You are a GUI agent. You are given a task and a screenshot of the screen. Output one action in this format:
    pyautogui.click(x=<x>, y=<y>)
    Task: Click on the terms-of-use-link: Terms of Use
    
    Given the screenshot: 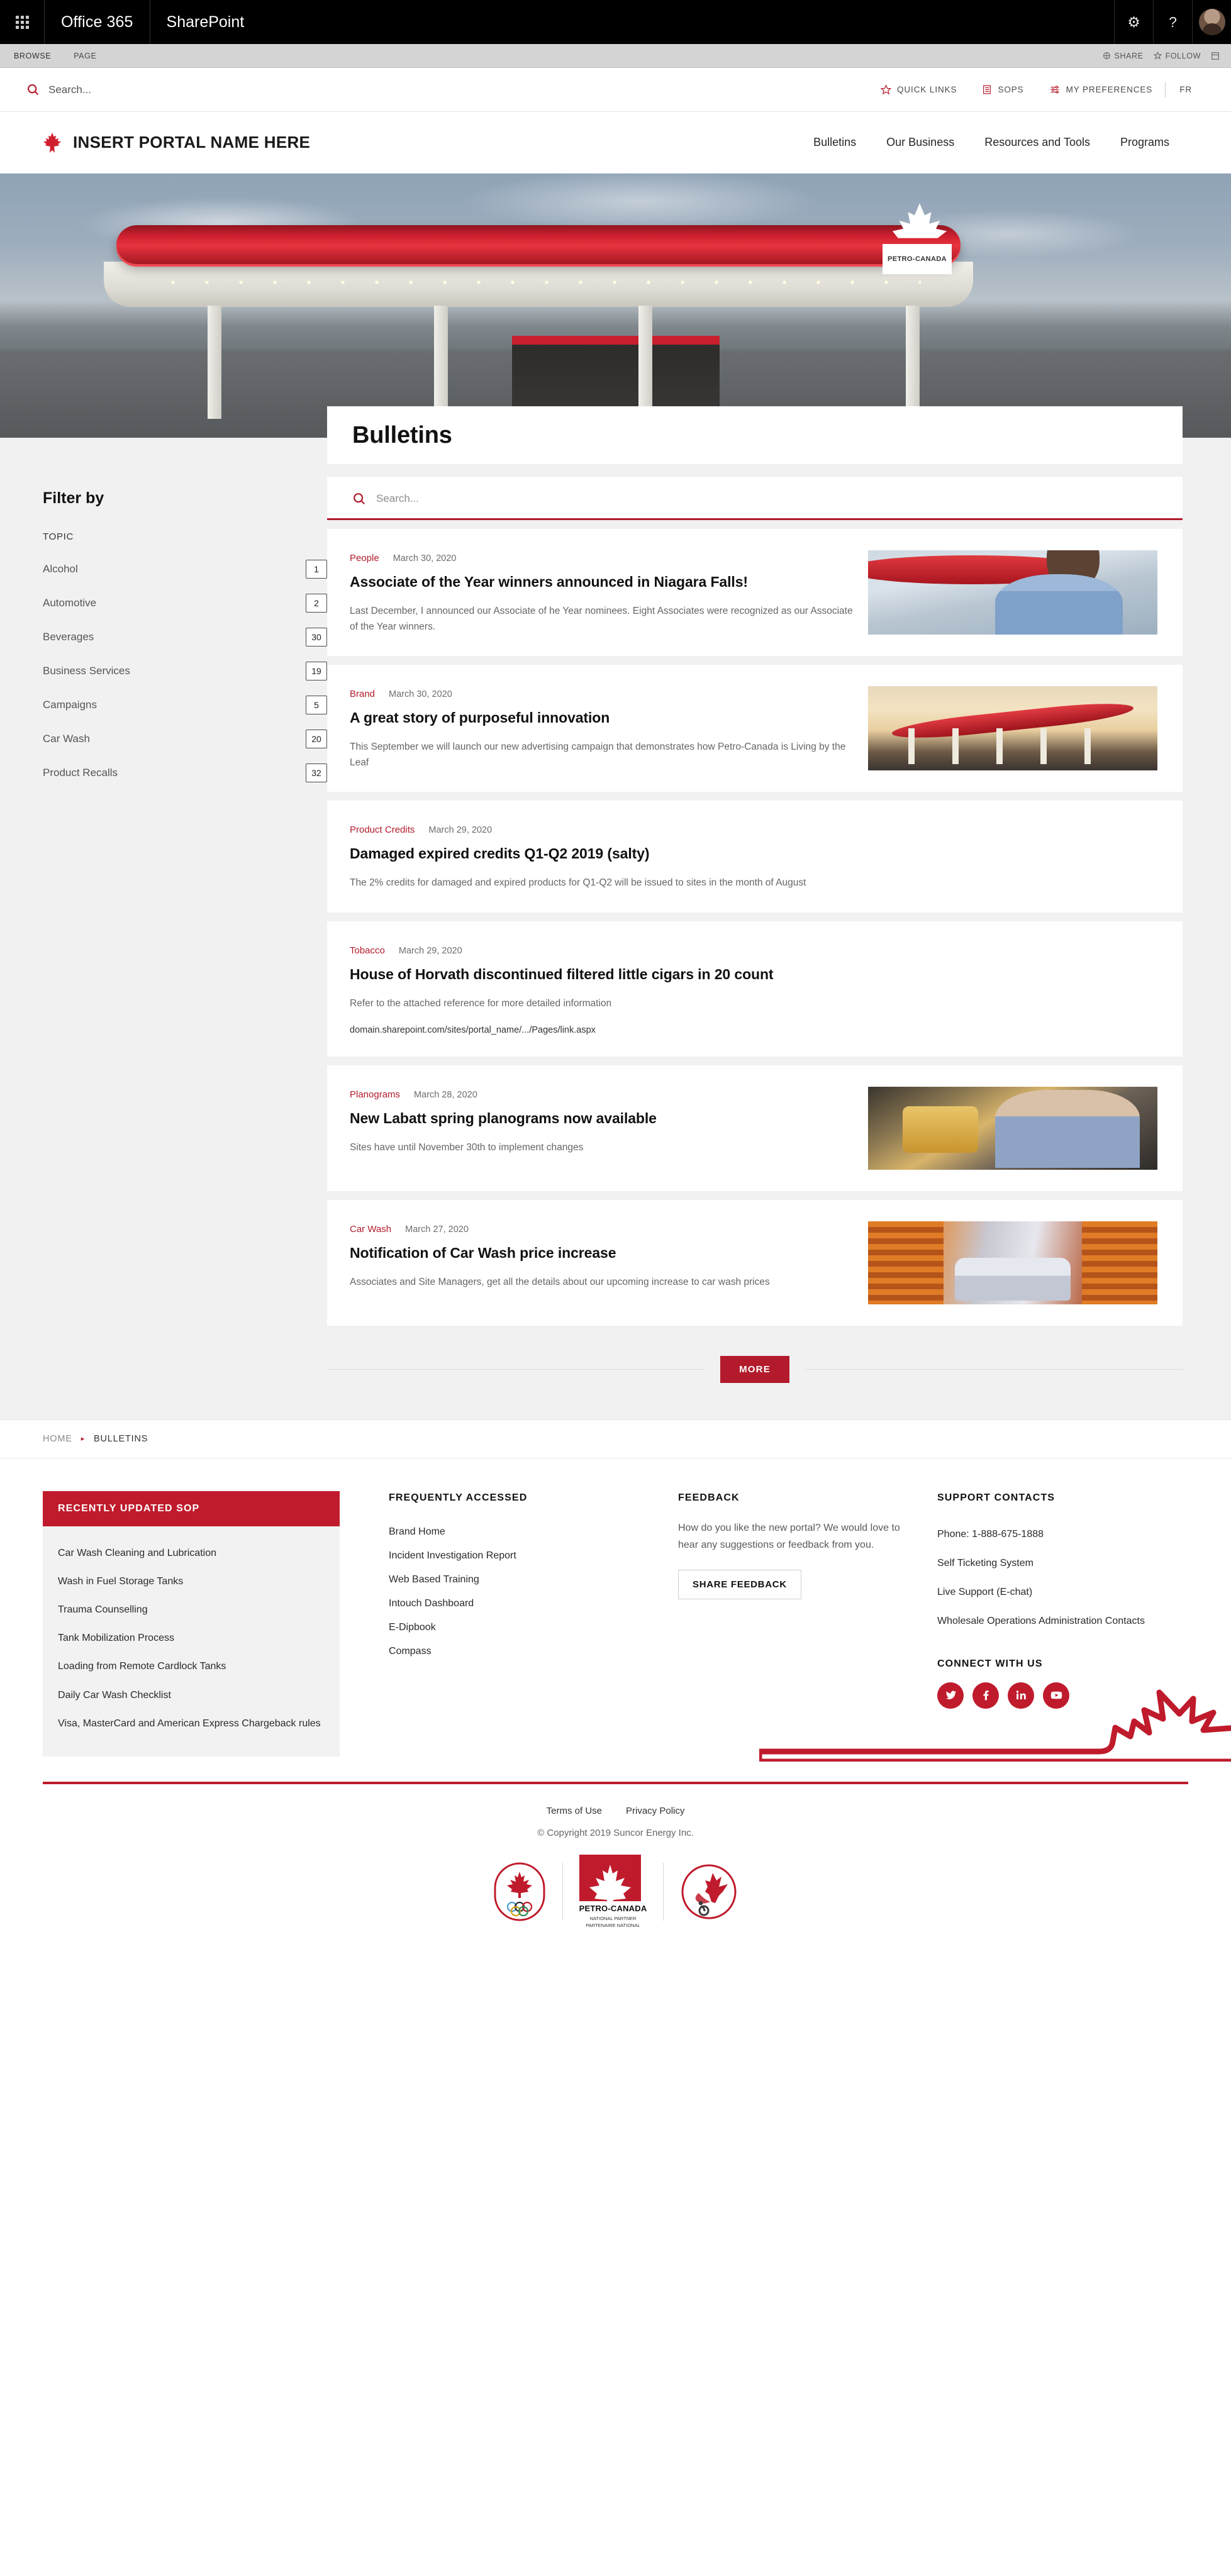 What is the action you would take?
    pyautogui.click(x=574, y=1811)
    